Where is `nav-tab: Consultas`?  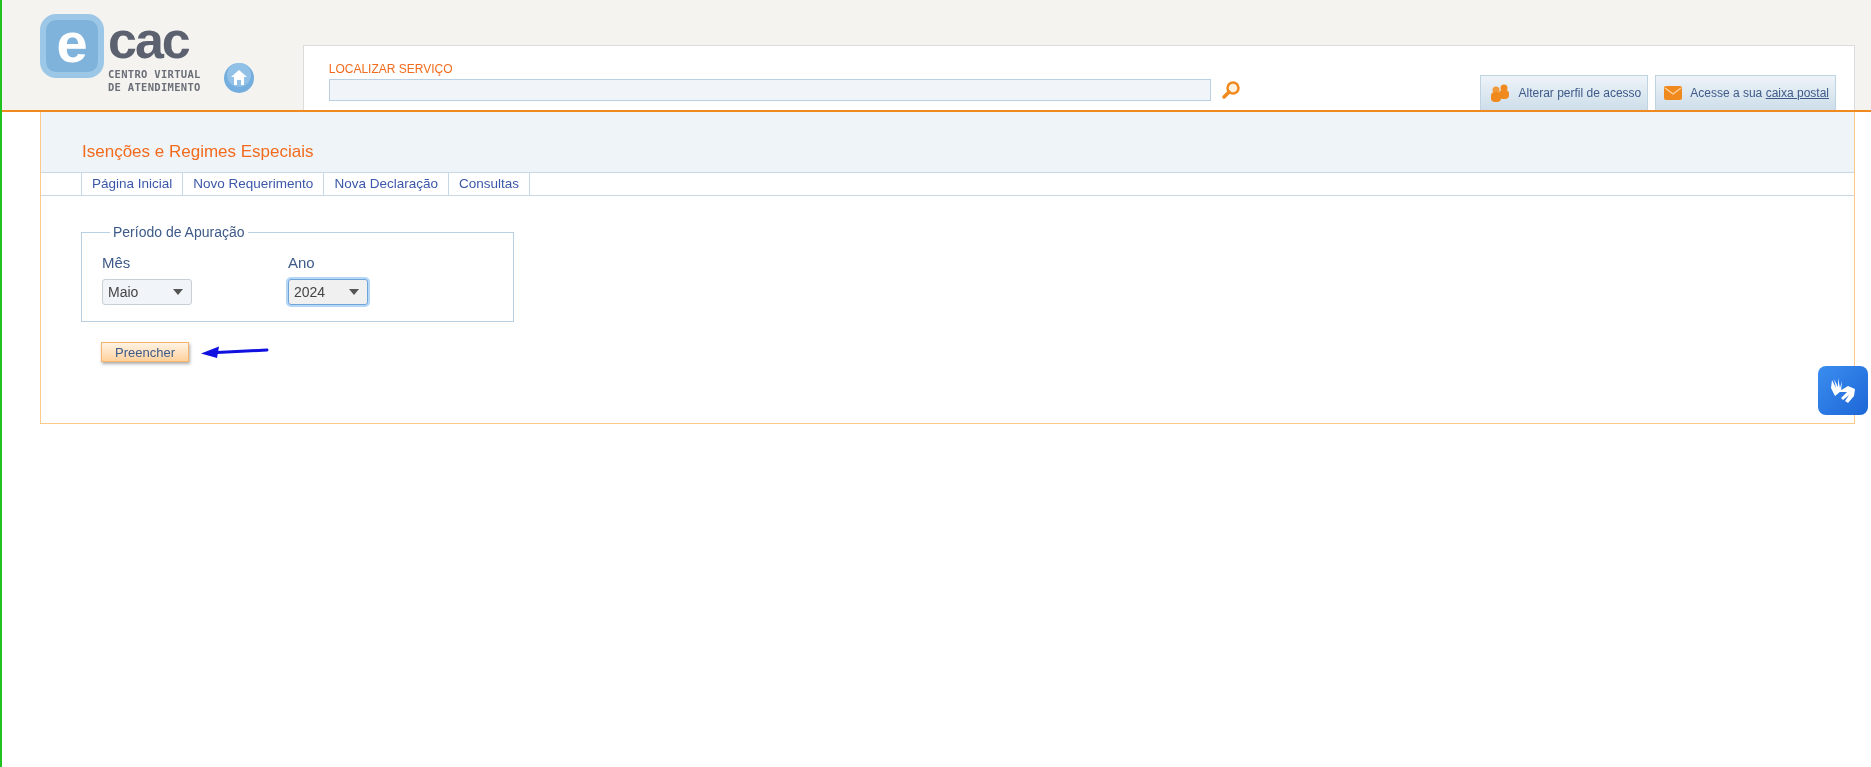
nav-tab: Consultas is located at coordinates (488, 184).